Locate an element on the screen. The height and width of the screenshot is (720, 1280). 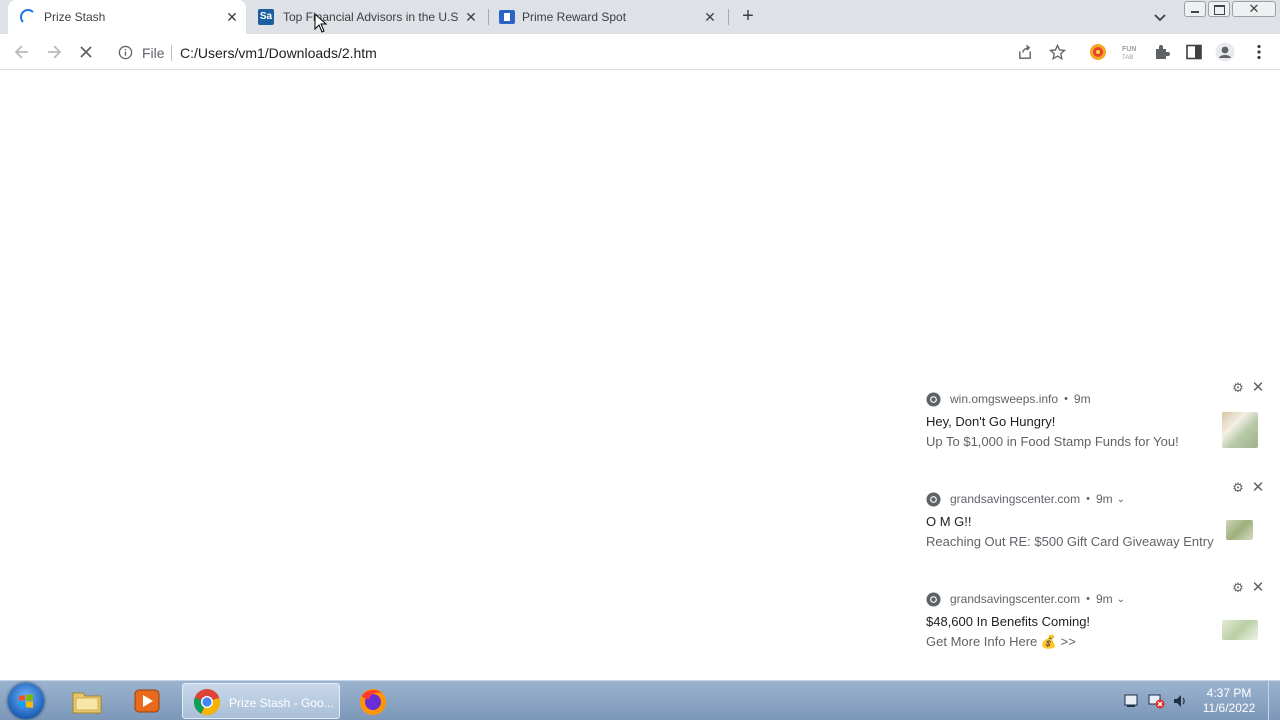
tab-title: Prime Reward Spot is located at coordinates (574, 17).